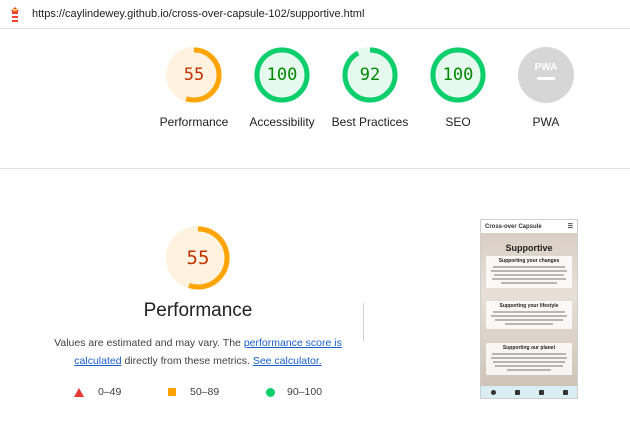 The height and width of the screenshot is (433, 630). Describe the element at coordinates (149, 343) in the screenshot. I see `description-text: Values are estimated and may vary. The` at that location.